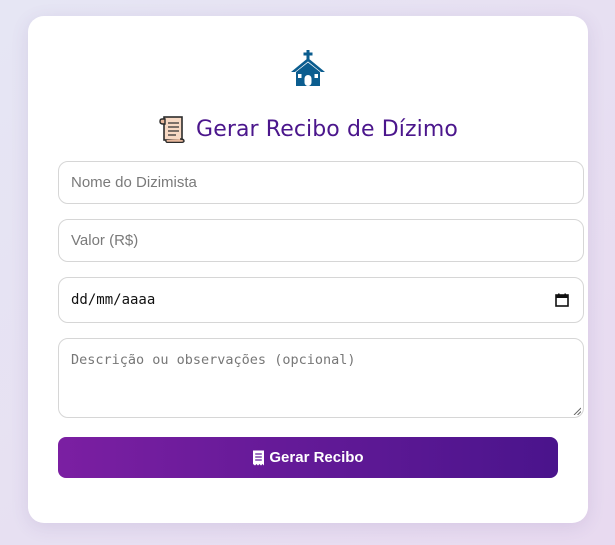  I want to click on description-placeholder: Descrição ou observações (opcional), so click(213, 360).